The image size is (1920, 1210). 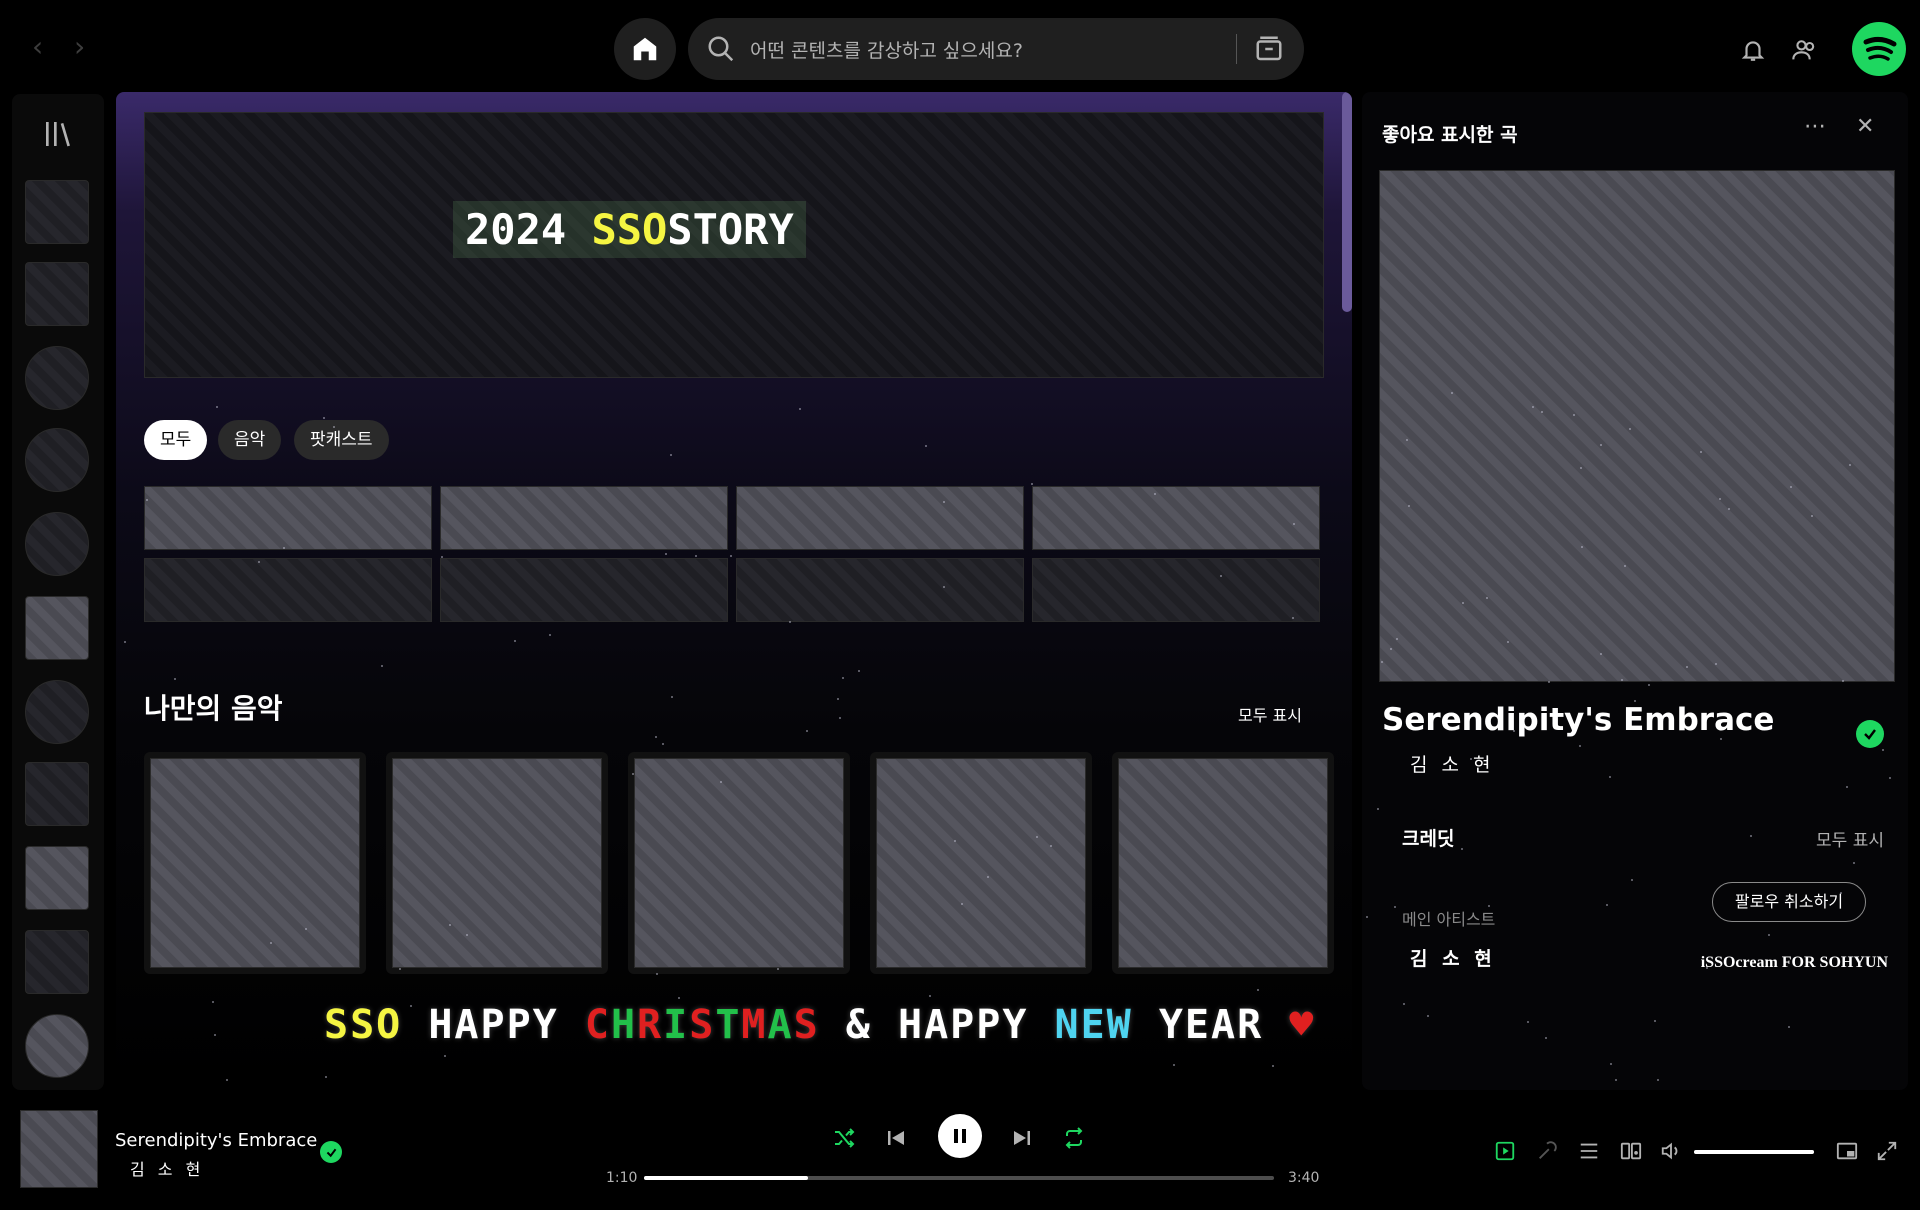 What do you see at coordinates (167, 1168) in the screenshot?
I see `now-playing-artist: 김 소 현` at bounding box center [167, 1168].